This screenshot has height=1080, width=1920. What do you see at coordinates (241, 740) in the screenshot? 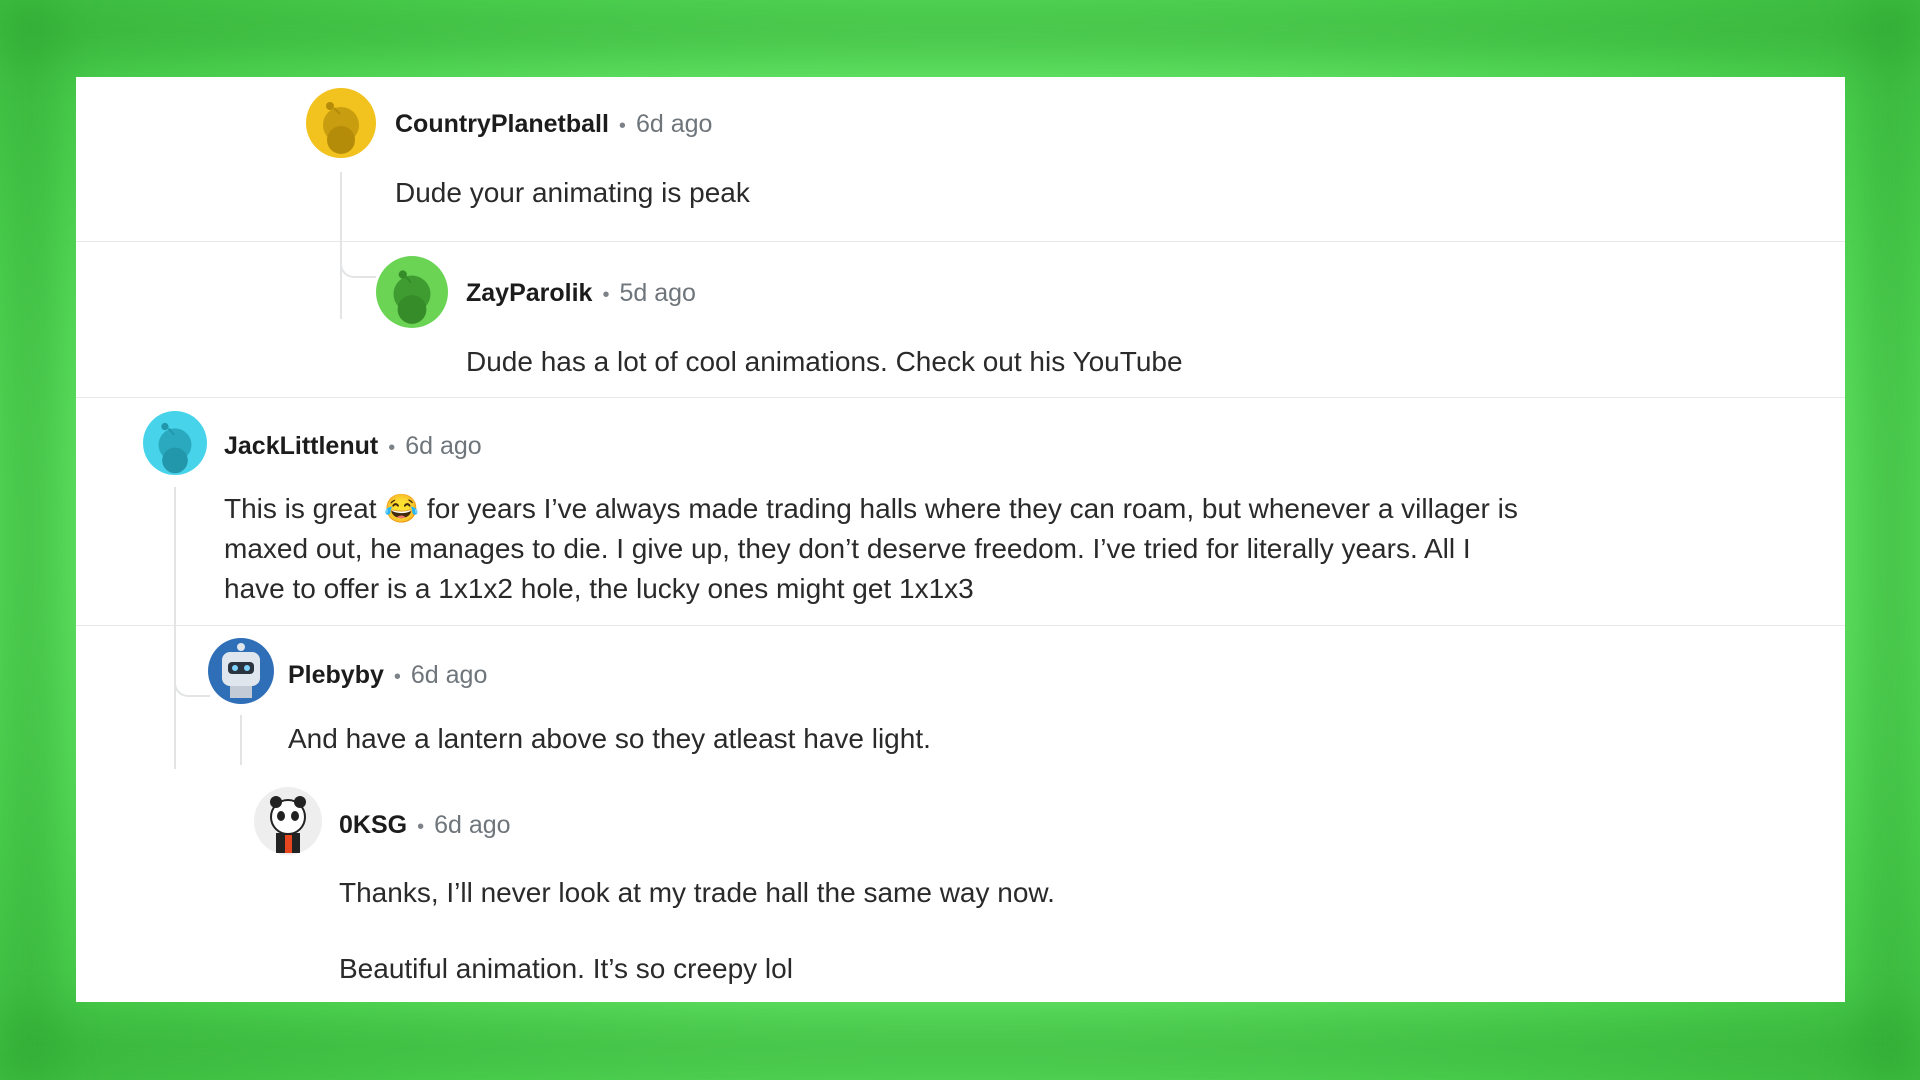
I see `thread-line` at bounding box center [241, 740].